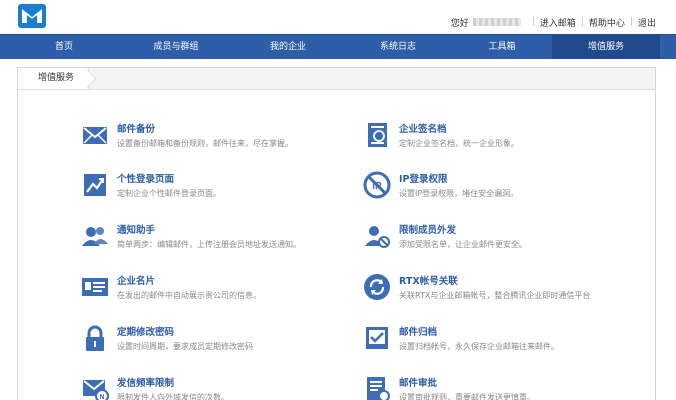  What do you see at coordinates (377, 338) in the screenshot?
I see `archive-icon` at bounding box center [377, 338].